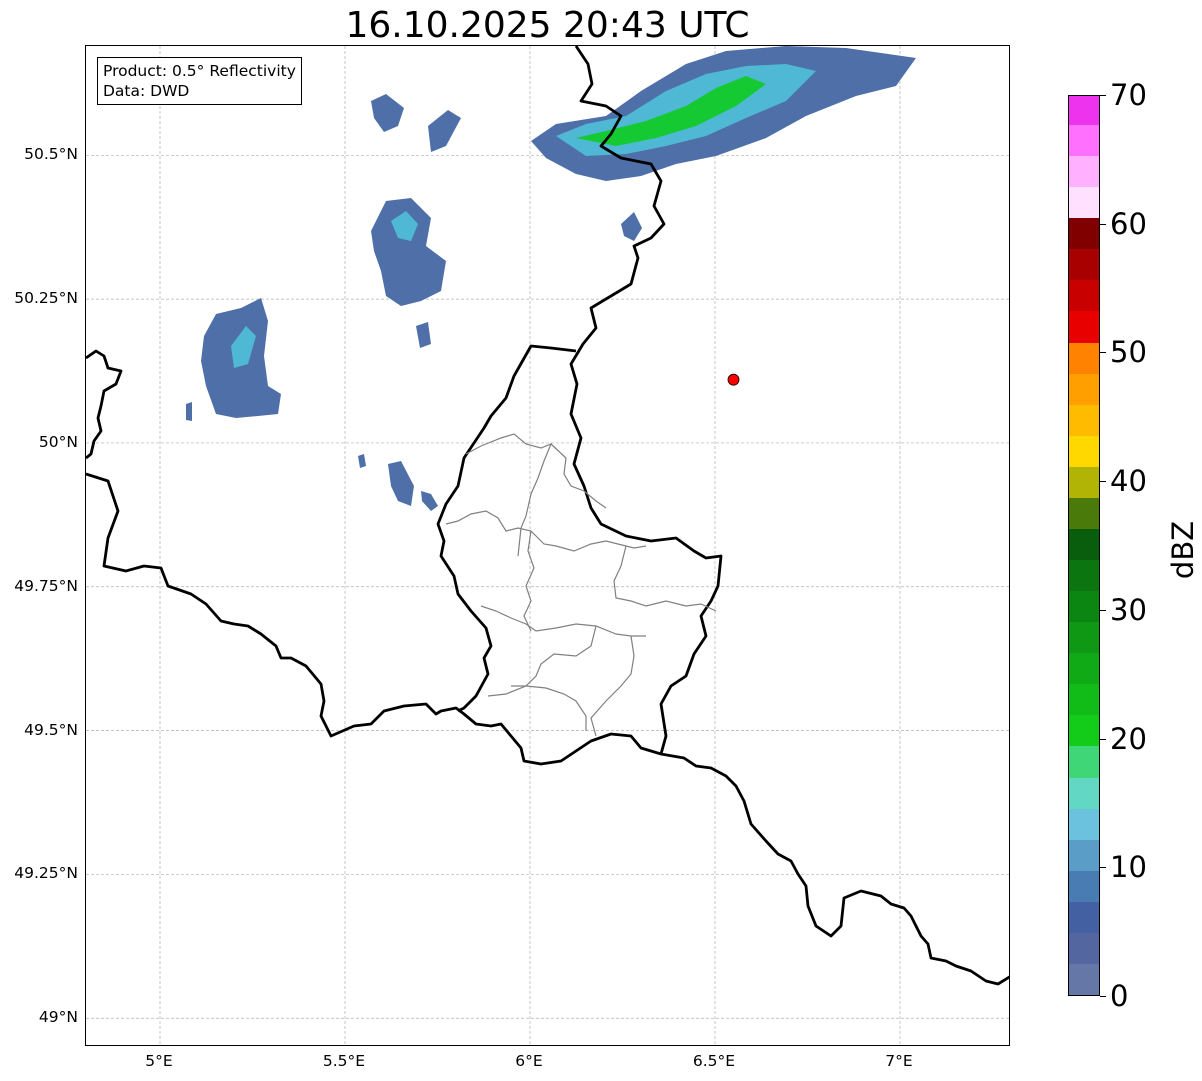 The width and height of the screenshot is (1202, 1081). I want to click on map-title: 16.10.2025 20:43 UTC, so click(547, 25).